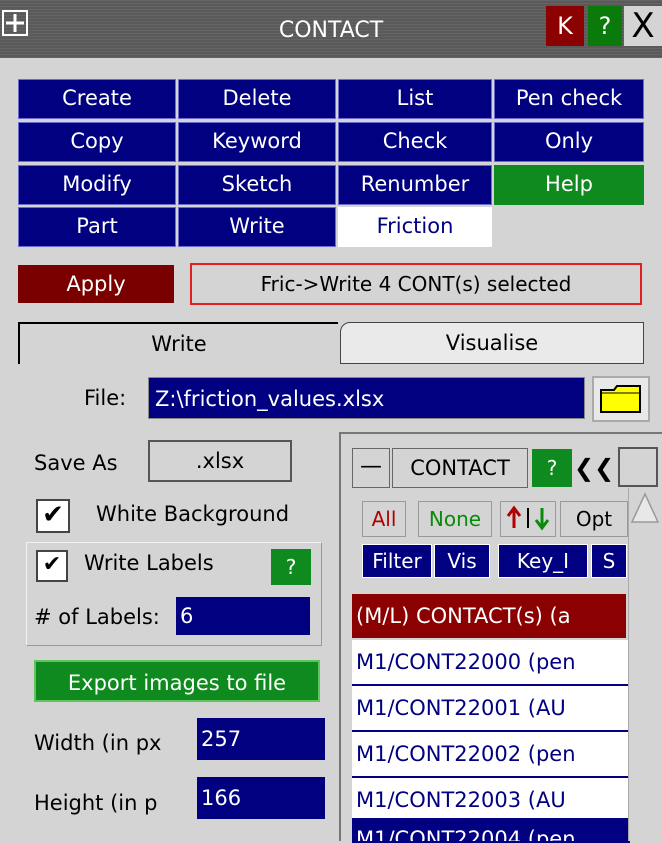  I want to click on save-as-select: .xlsx, so click(220, 461).